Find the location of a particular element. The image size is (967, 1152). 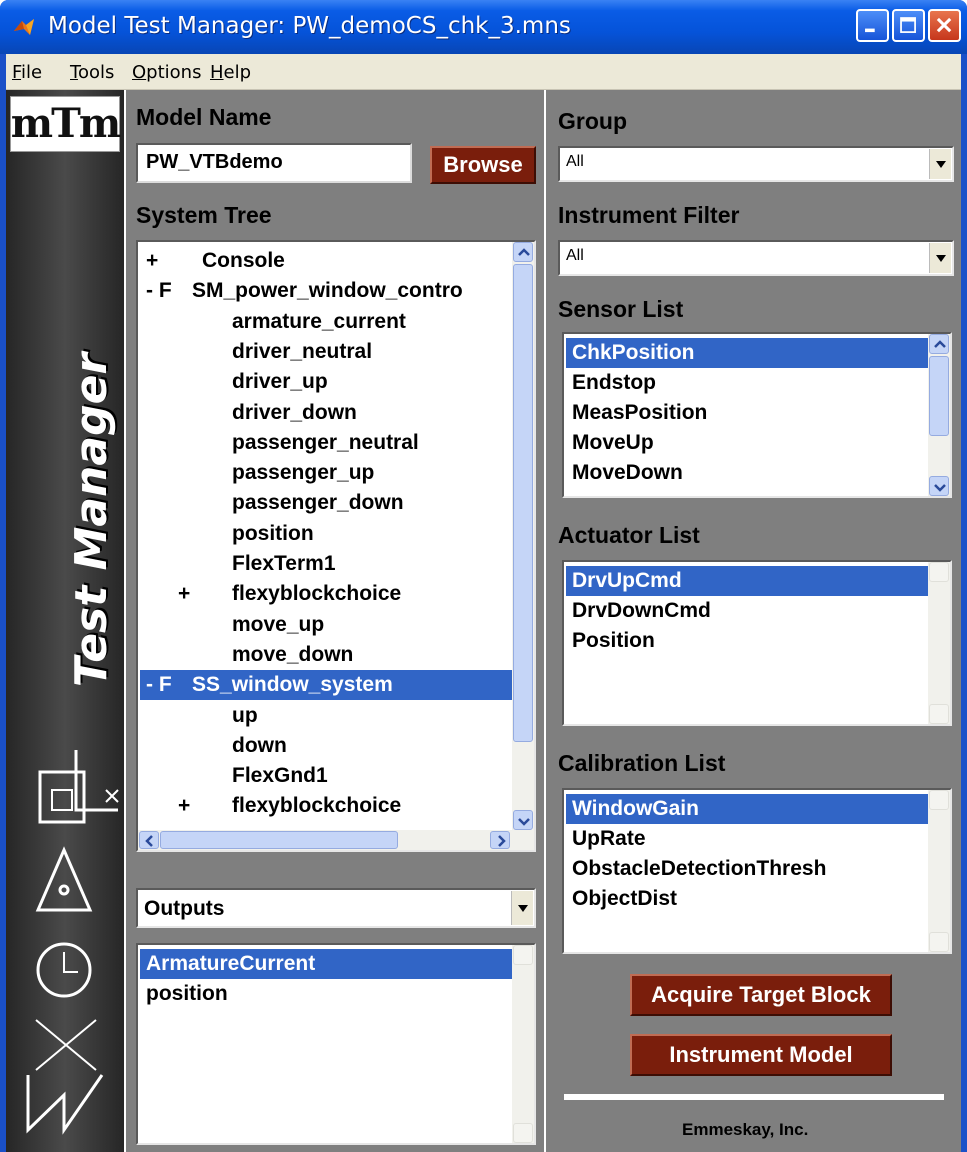

menu-options: Options is located at coordinates (166, 72).